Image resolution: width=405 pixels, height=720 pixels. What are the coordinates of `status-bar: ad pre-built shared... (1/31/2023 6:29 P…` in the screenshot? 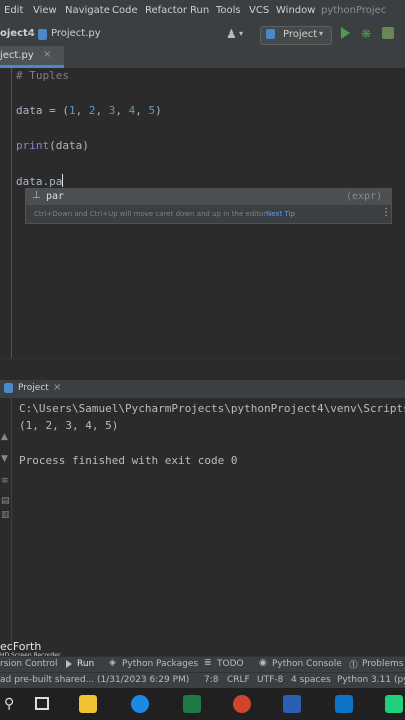 It's located at (202, 680).